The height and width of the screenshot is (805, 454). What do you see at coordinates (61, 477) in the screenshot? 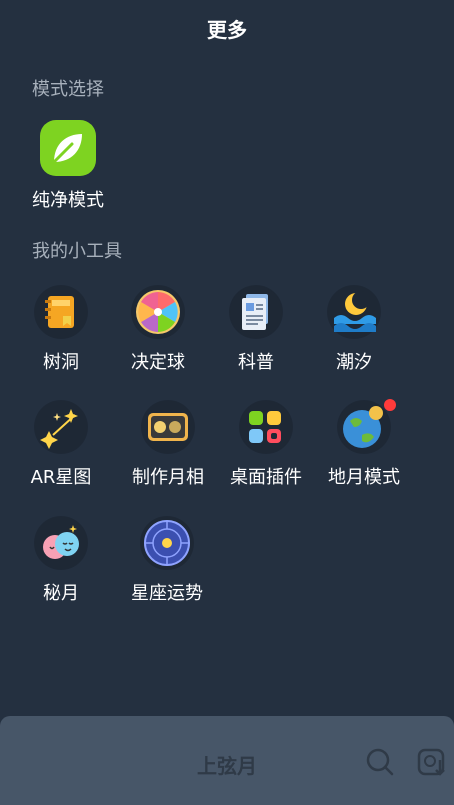
I see `tool-label: AR星图` at bounding box center [61, 477].